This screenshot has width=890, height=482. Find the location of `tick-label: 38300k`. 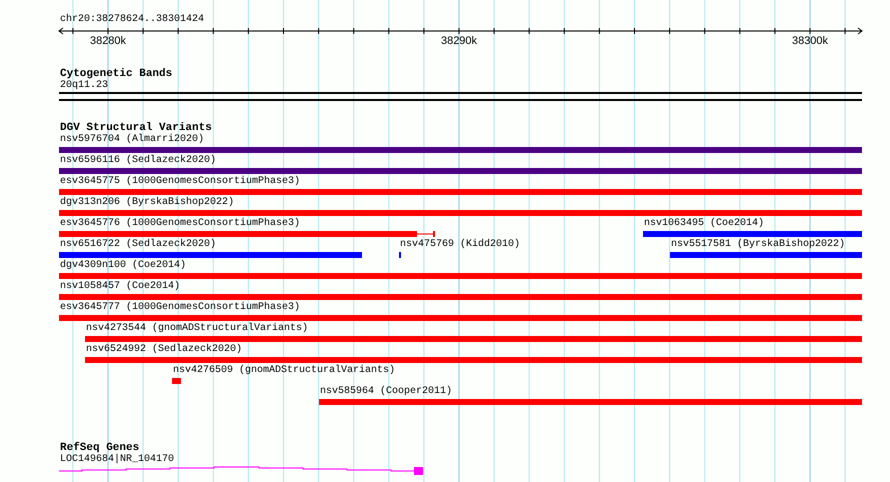

tick-label: 38300k is located at coordinates (810, 41).